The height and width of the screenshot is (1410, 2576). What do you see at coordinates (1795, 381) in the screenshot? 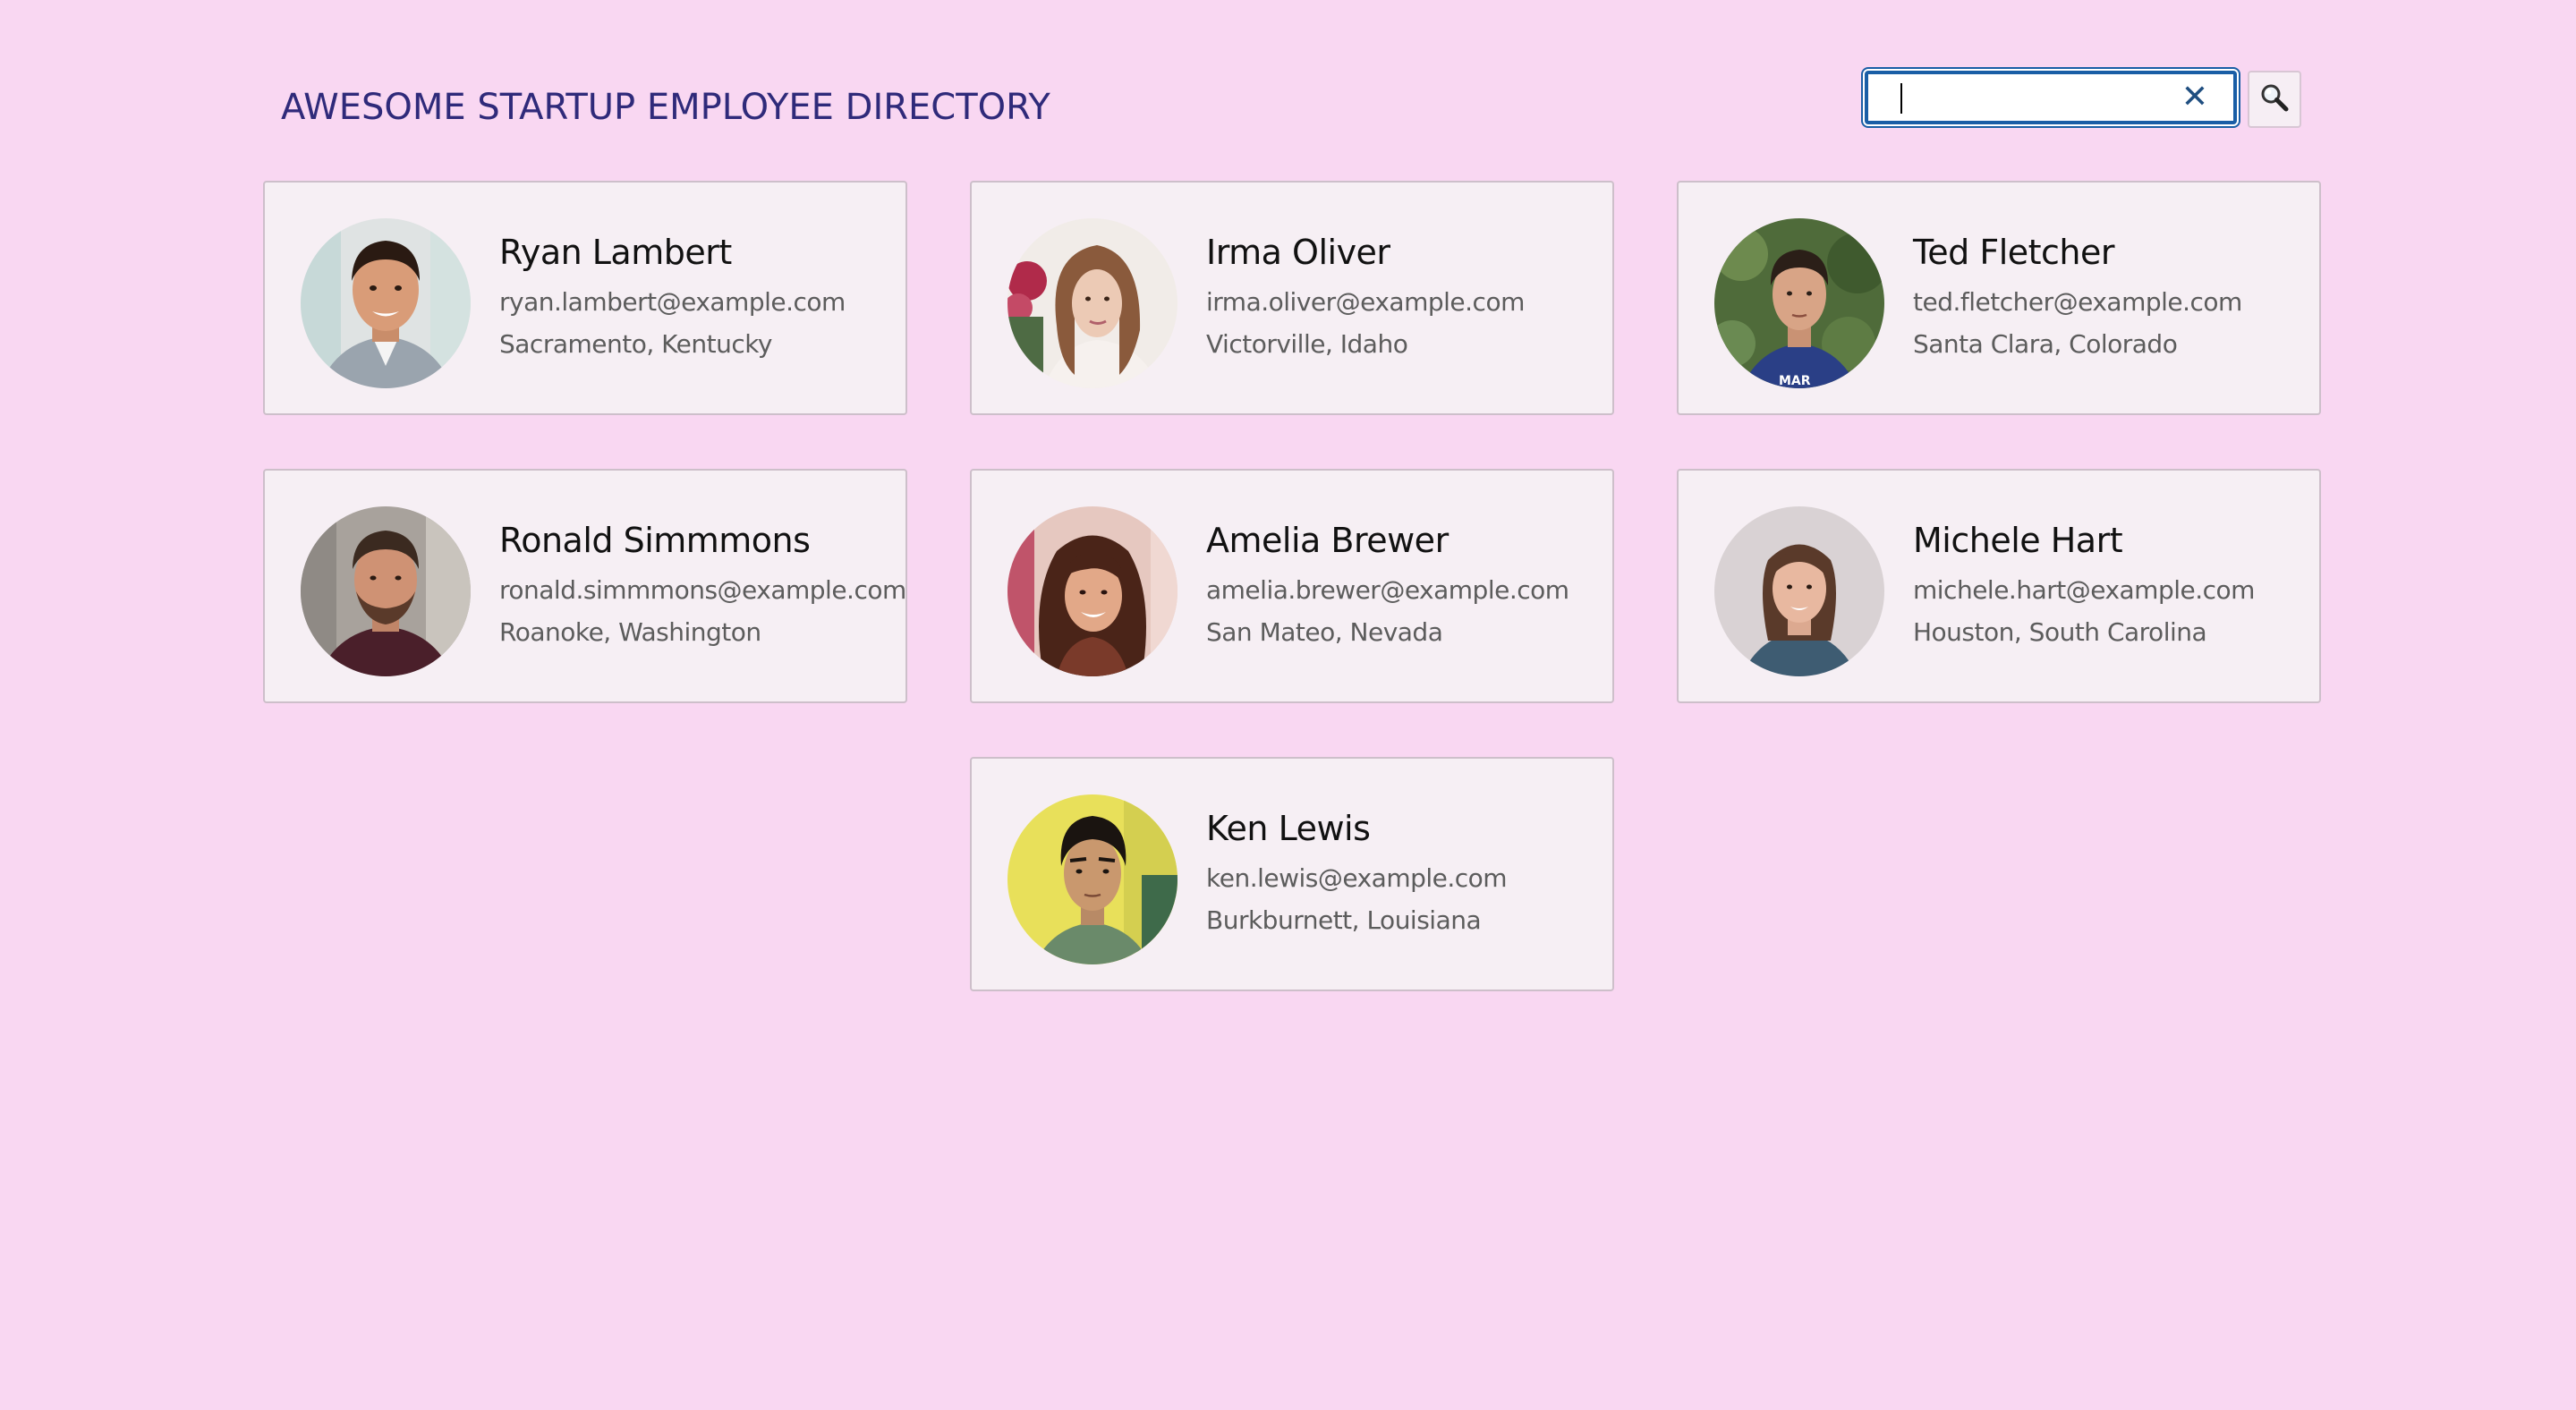
I see `svg-text: MAR` at bounding box center [1795, 381].